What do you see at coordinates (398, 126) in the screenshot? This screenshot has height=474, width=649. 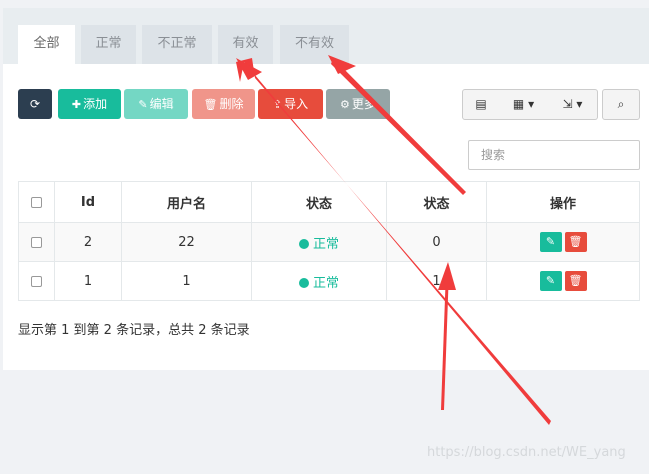 I see `arrow-to-invalid-tab-icon` at bounding box center [398, 126].